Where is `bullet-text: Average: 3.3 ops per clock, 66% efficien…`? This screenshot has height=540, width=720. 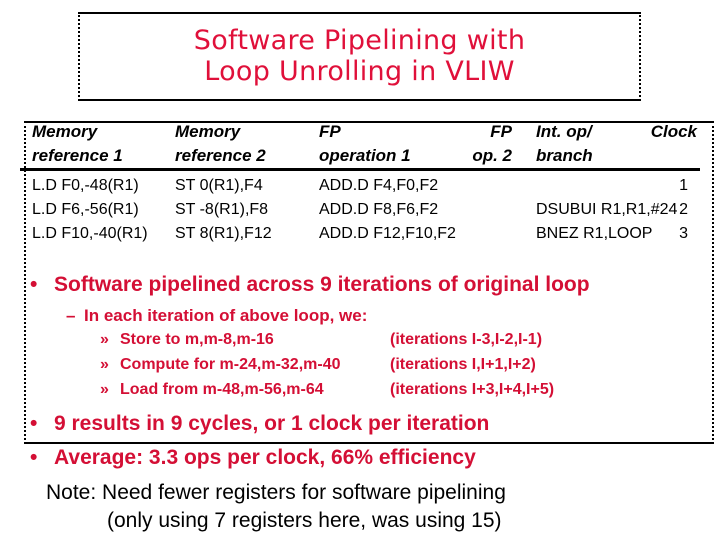 bullet-text: Average: 3.3 ops per clock, 66% efficien… is located at coordinates (265, 457).